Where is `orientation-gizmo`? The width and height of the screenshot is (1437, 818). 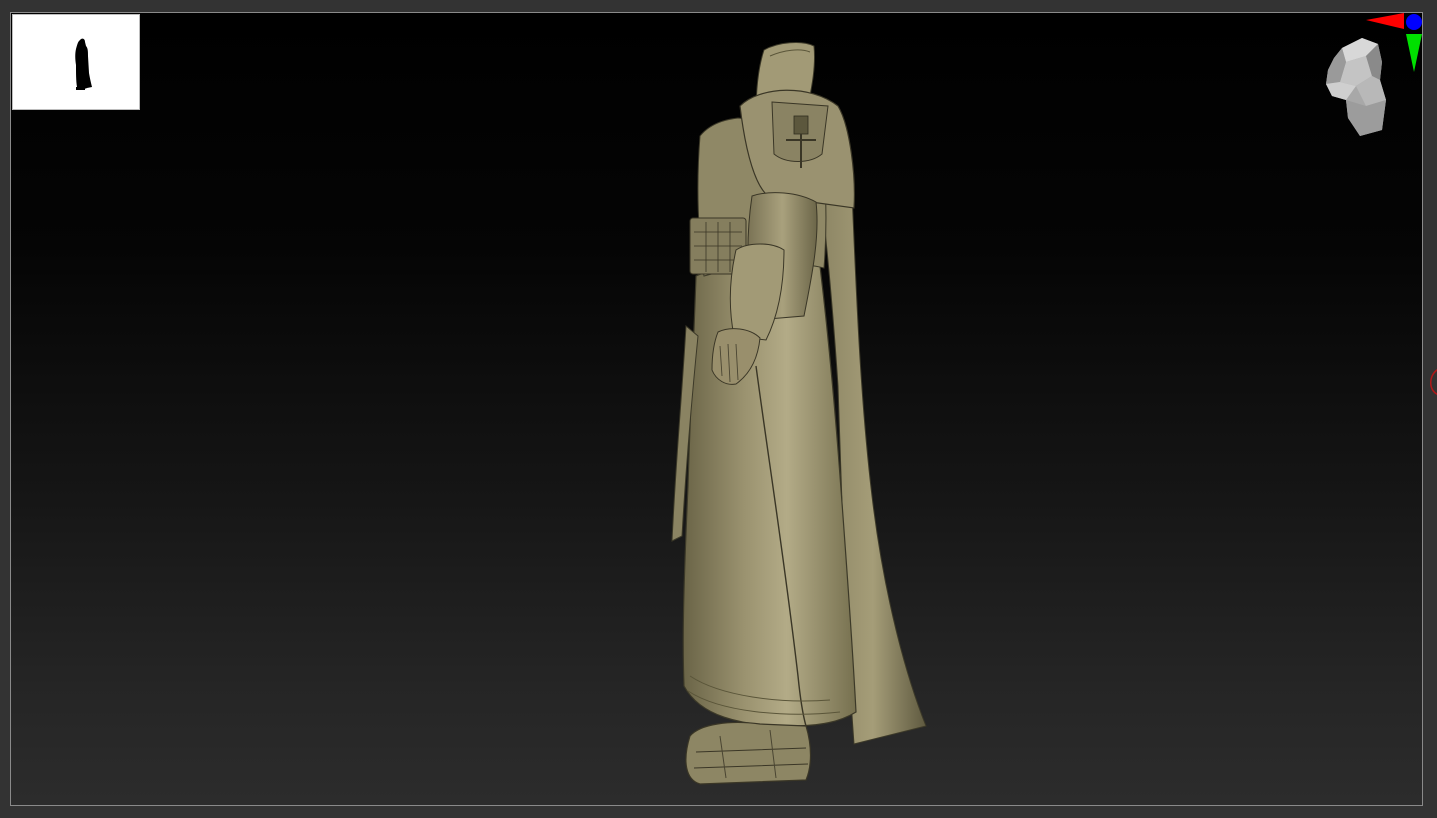
orientation-gizmo is located at coordinates (1372, 75).